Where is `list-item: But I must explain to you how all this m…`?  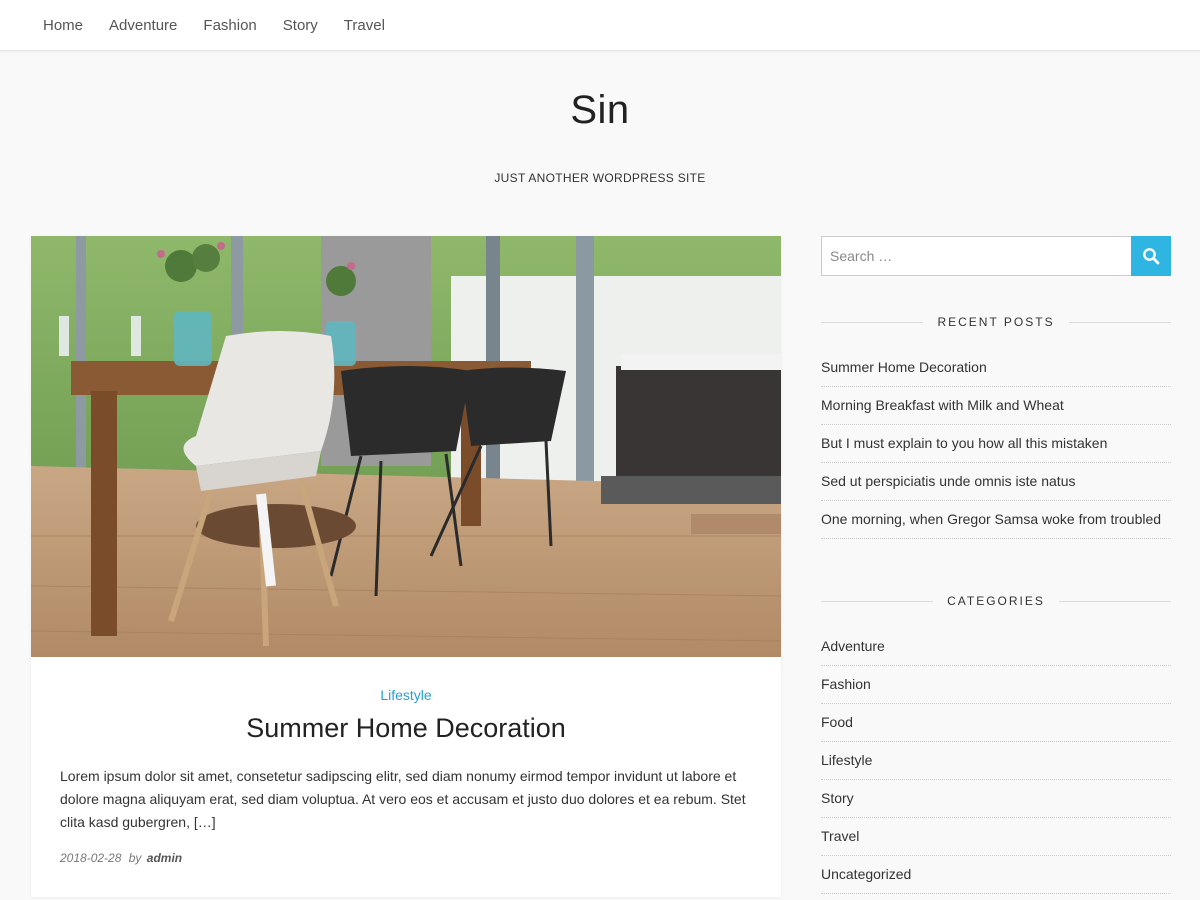 list-item: But I must explain to you how all this m… is located at coordinates (996, 444).